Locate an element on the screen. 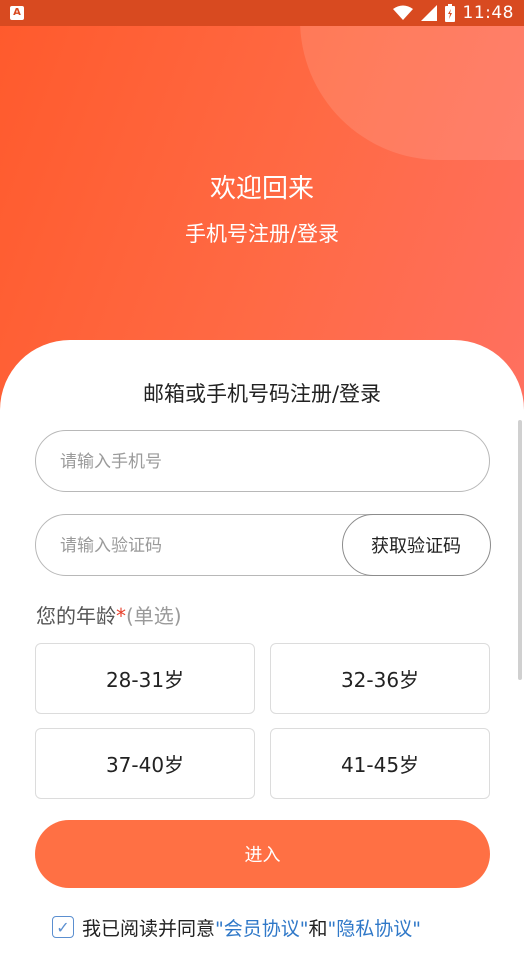  agreement-and: 和 is located at coordinates (318, 928).